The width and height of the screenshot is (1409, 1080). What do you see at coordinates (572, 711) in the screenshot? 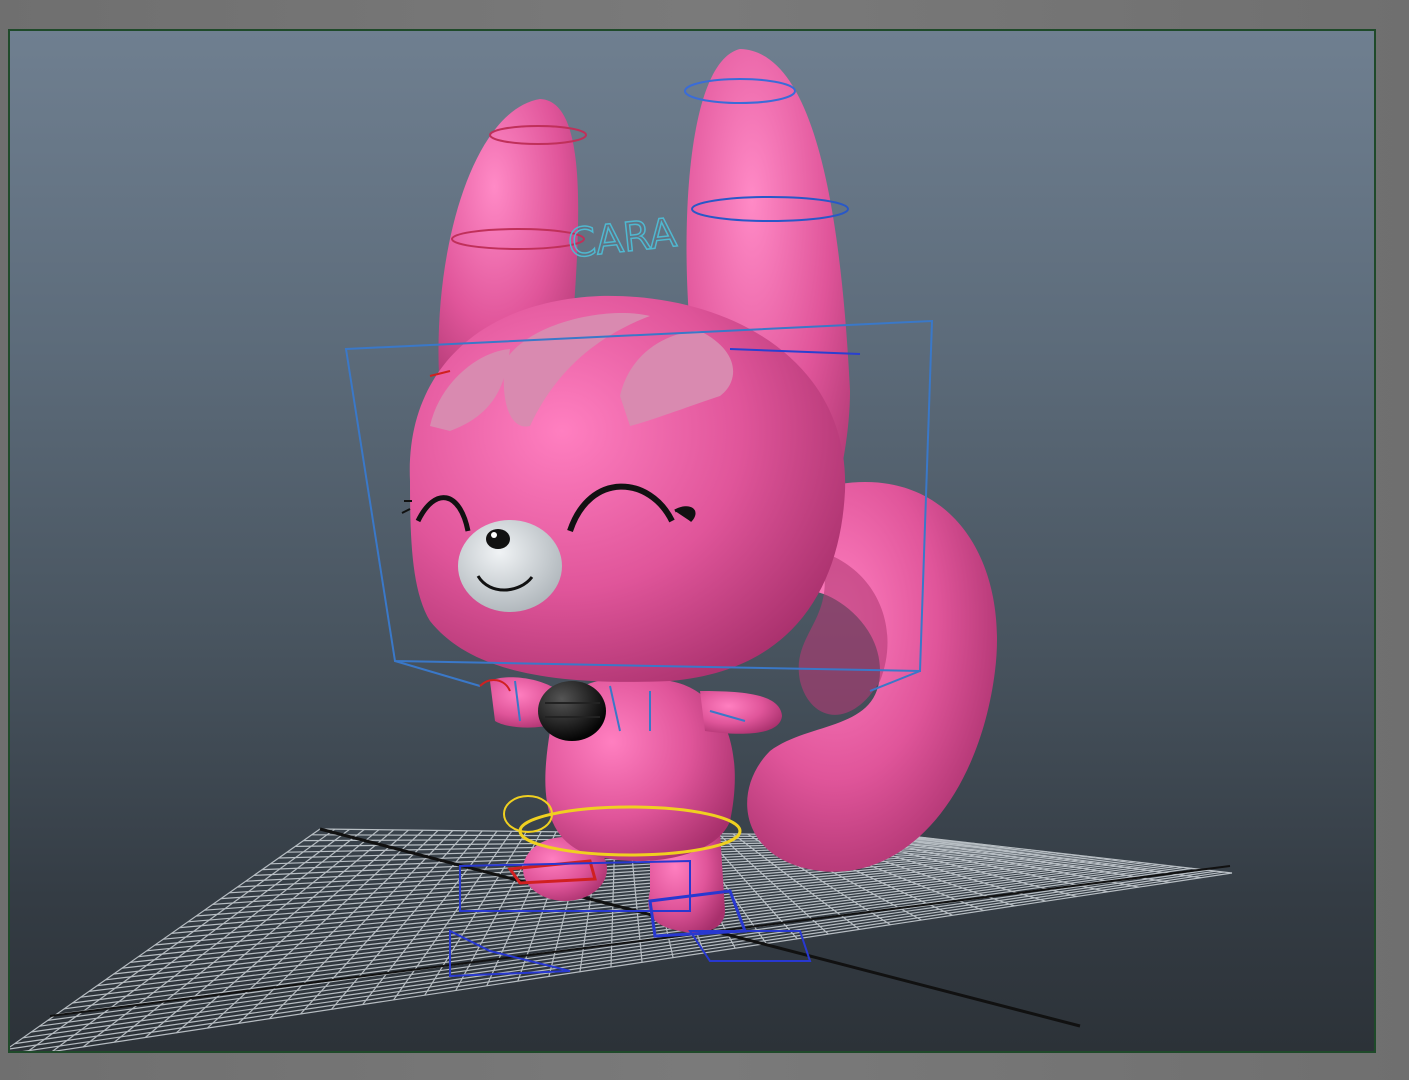
I see `collar-ball` at bounding box center [572, 711].